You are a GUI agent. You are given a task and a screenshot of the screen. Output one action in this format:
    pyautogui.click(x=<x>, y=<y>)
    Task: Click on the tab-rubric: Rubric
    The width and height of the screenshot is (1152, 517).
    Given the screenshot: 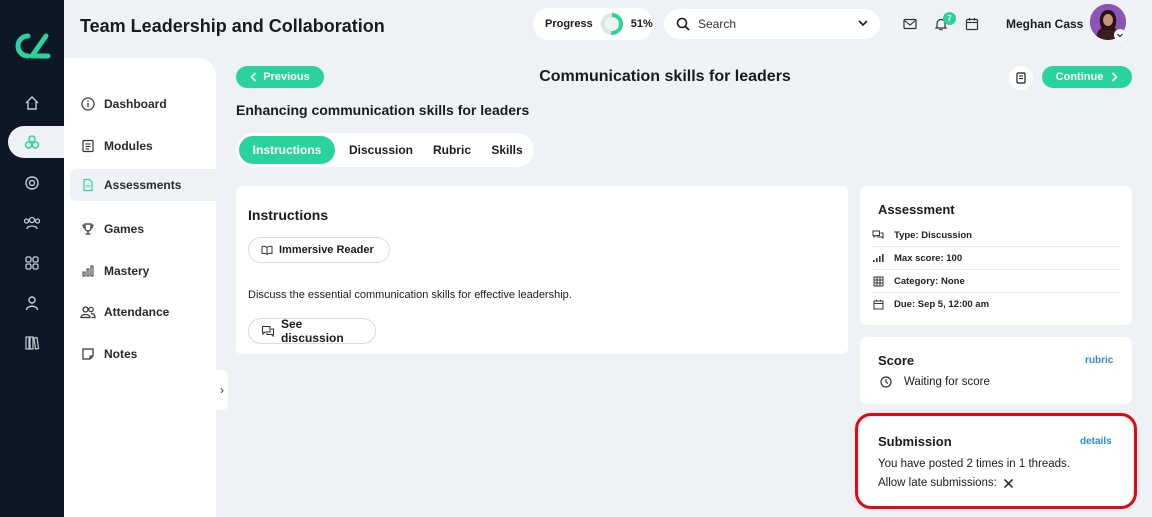 What is the action you would take?
    pyautogui.click(x=452, y=150)
    